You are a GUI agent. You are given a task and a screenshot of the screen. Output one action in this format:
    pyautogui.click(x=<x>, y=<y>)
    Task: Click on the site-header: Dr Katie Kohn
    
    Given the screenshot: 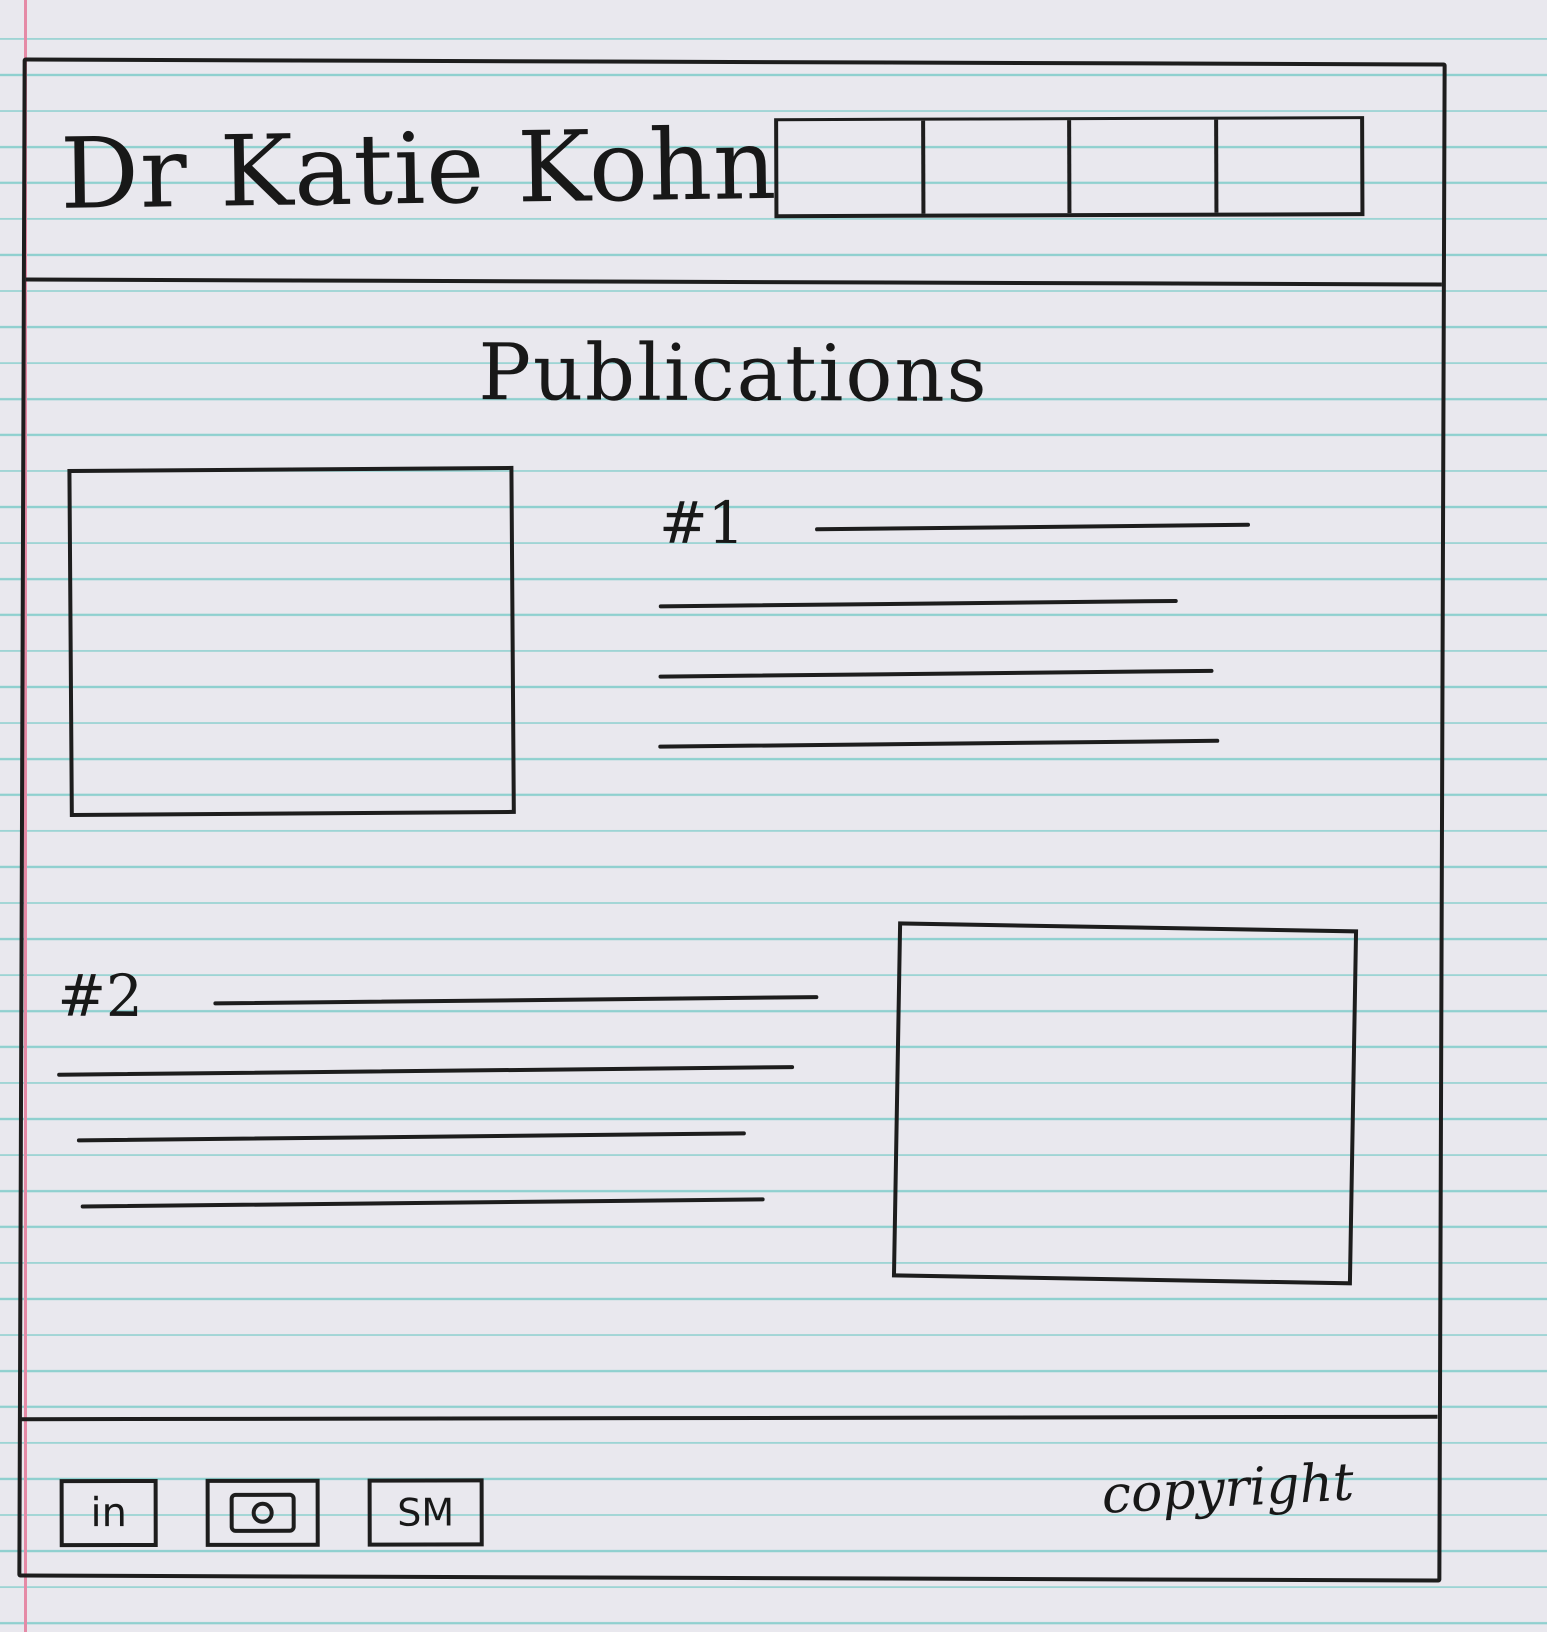 What is the action you would take?
    pyautogui.click(x=734, y=174)
    